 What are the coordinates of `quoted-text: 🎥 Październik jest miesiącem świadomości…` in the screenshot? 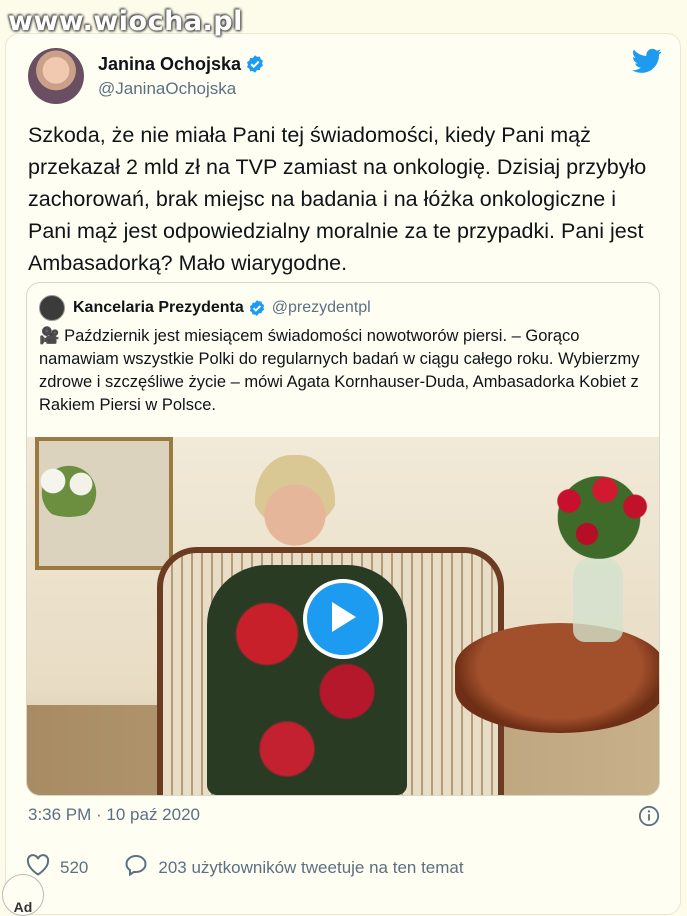 It's located at (339, 370).